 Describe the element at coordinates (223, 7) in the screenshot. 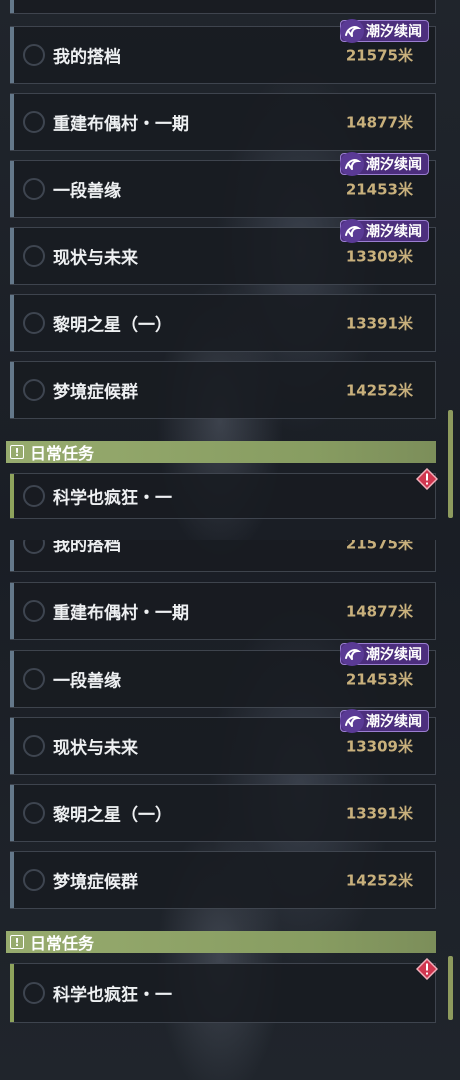

I see `quest-row-top-edge` at that location.